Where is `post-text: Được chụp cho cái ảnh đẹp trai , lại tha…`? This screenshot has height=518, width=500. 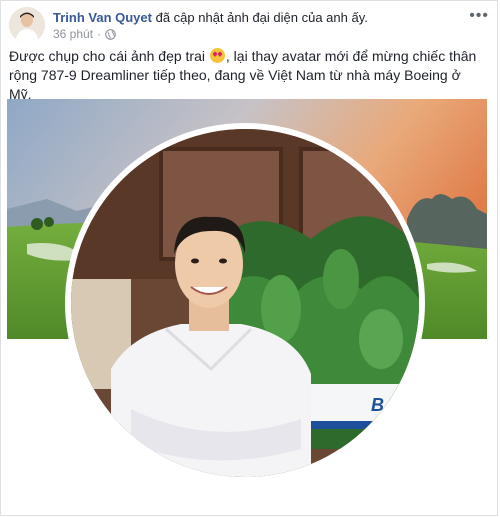
post-text: Được chụp cho cái ảnh đẹp trai , lại tha… is located at coordinates (248, 75).